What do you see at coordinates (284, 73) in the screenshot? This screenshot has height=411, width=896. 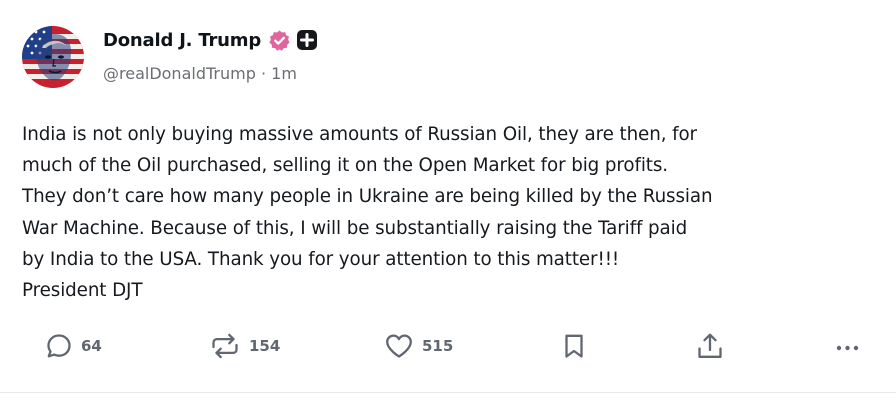 I see `post-timestamp: 1m` at bounding box center [284, 73].